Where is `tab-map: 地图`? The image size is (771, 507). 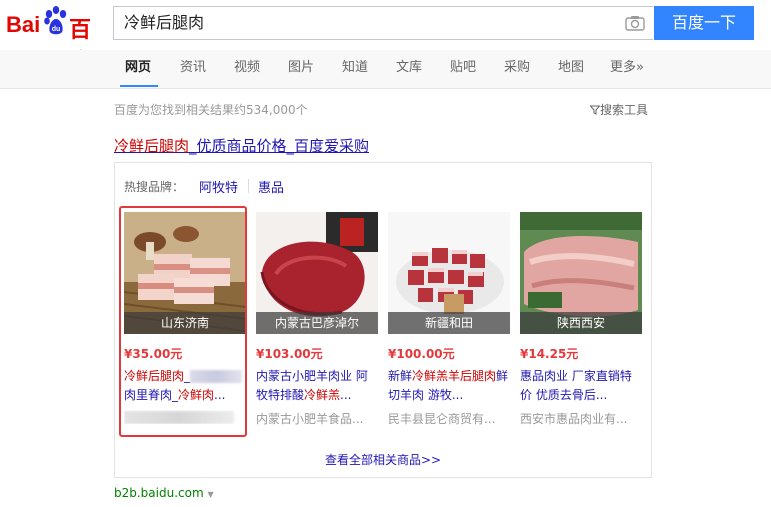
tab-map: 地图 is located at coordinates (571, 68).